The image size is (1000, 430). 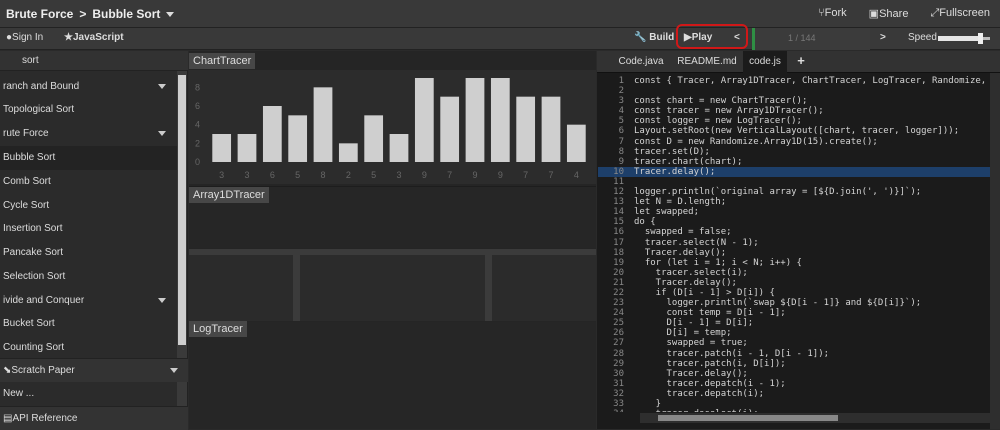 What do you see at coordinates (832, 13) in the screenshot?
I see `fork-button: ⑂ Fork` at bounding box center [832, 13].